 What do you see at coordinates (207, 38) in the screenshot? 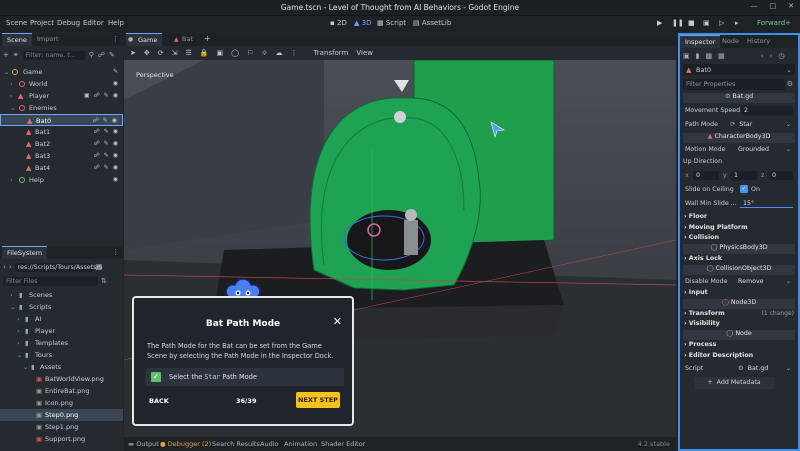
I see `add-tab-icon: +` at bounding box center [207, 38].